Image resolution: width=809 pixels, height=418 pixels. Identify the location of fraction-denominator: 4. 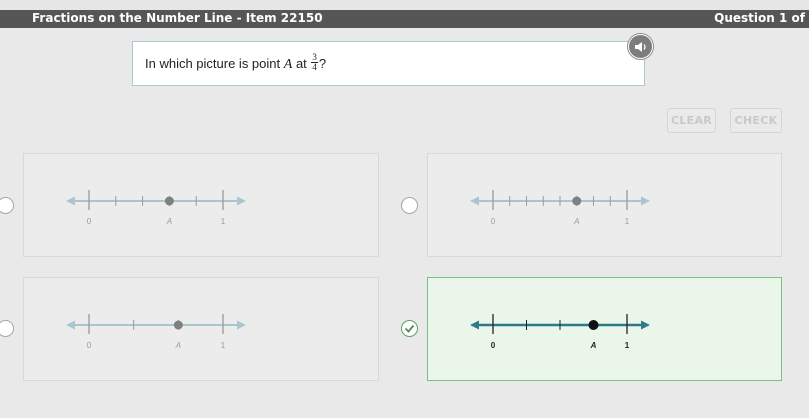
(314, 67).